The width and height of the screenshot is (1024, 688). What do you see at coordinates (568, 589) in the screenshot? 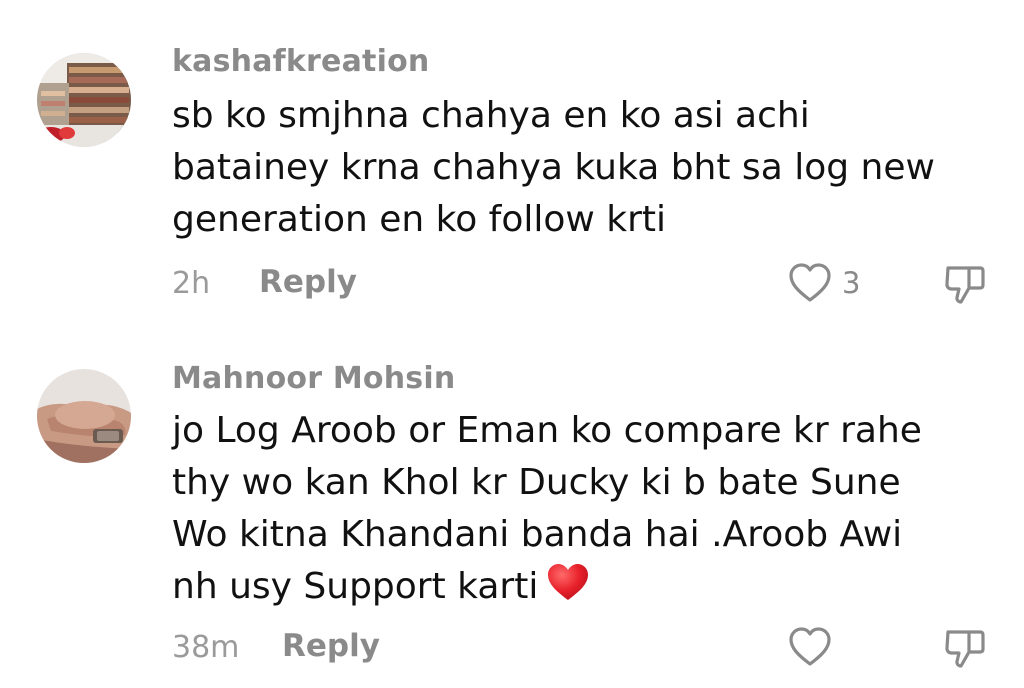
I see `red-heart-emoji-icon` at bounding box center [568, 589].